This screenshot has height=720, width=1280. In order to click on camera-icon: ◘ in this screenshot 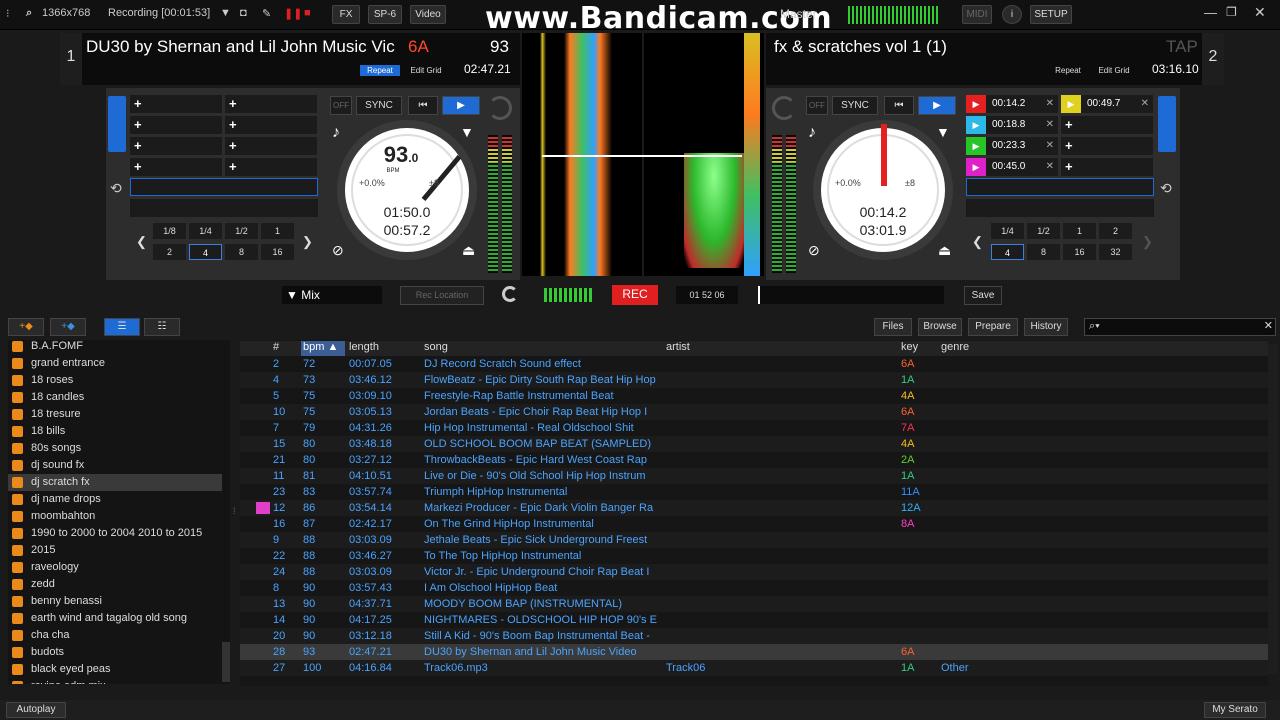, I will do `click(243, 13)`.